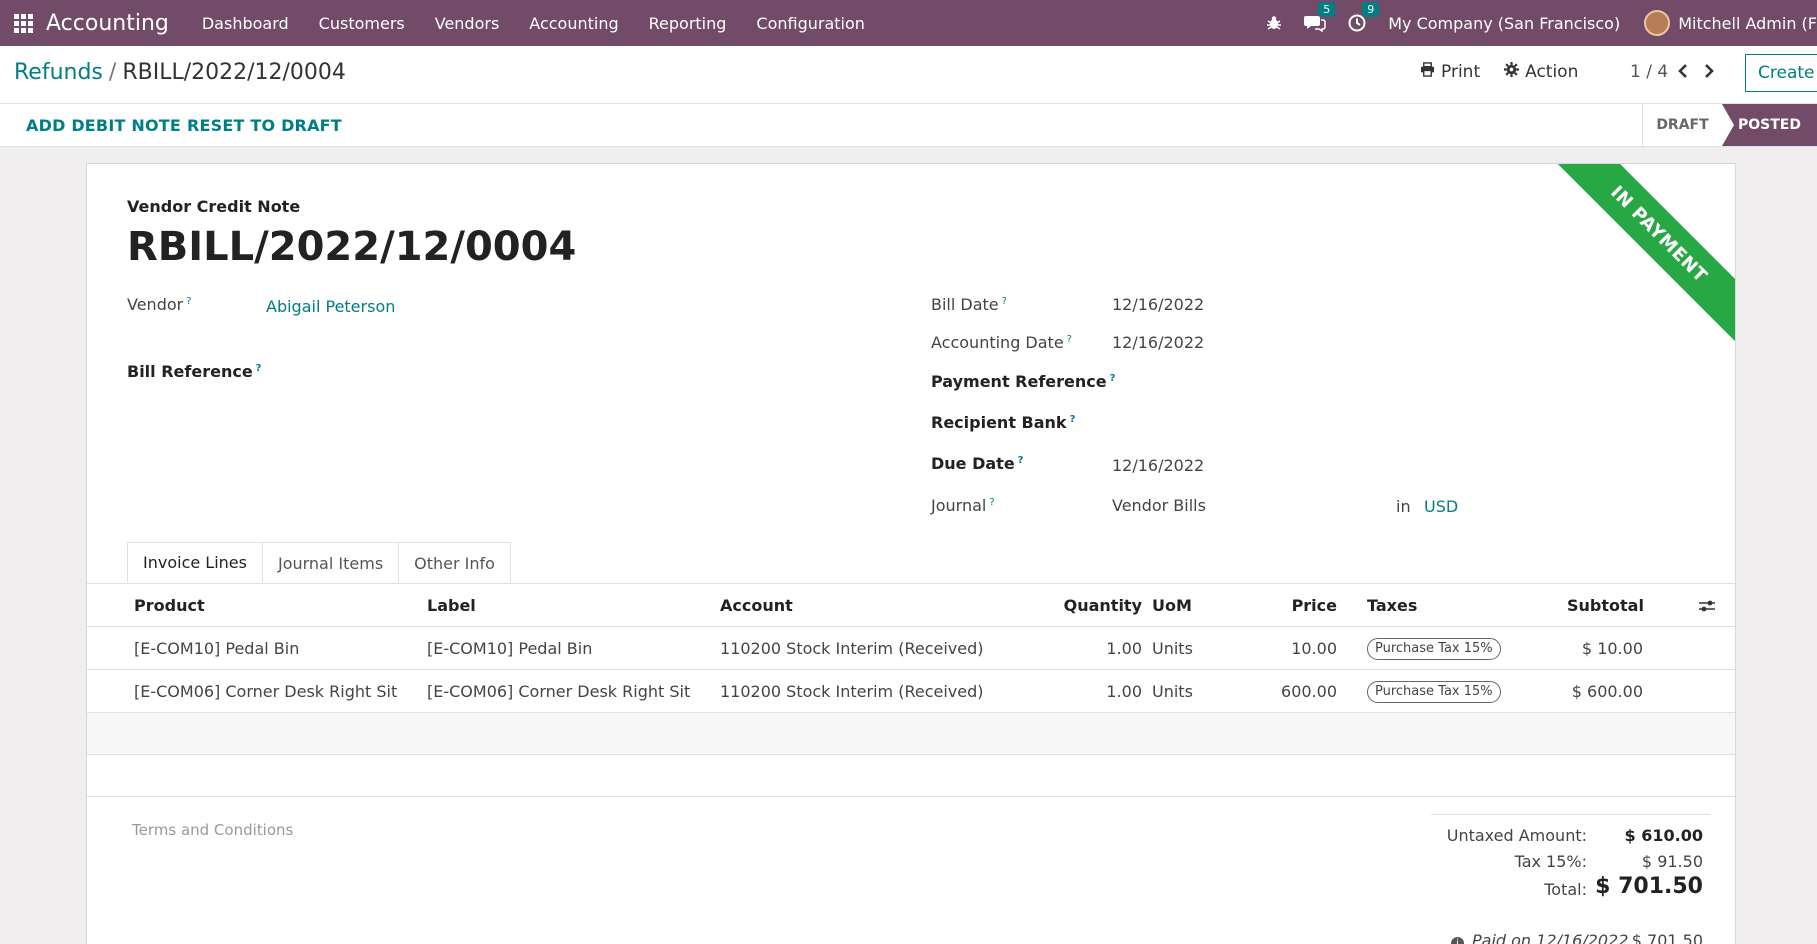  What do you see at coordinates (1003, 422) in the screenshot?
I see `recipient-bank-label: Recipient Bank?` at bounding box center [1003, 422].